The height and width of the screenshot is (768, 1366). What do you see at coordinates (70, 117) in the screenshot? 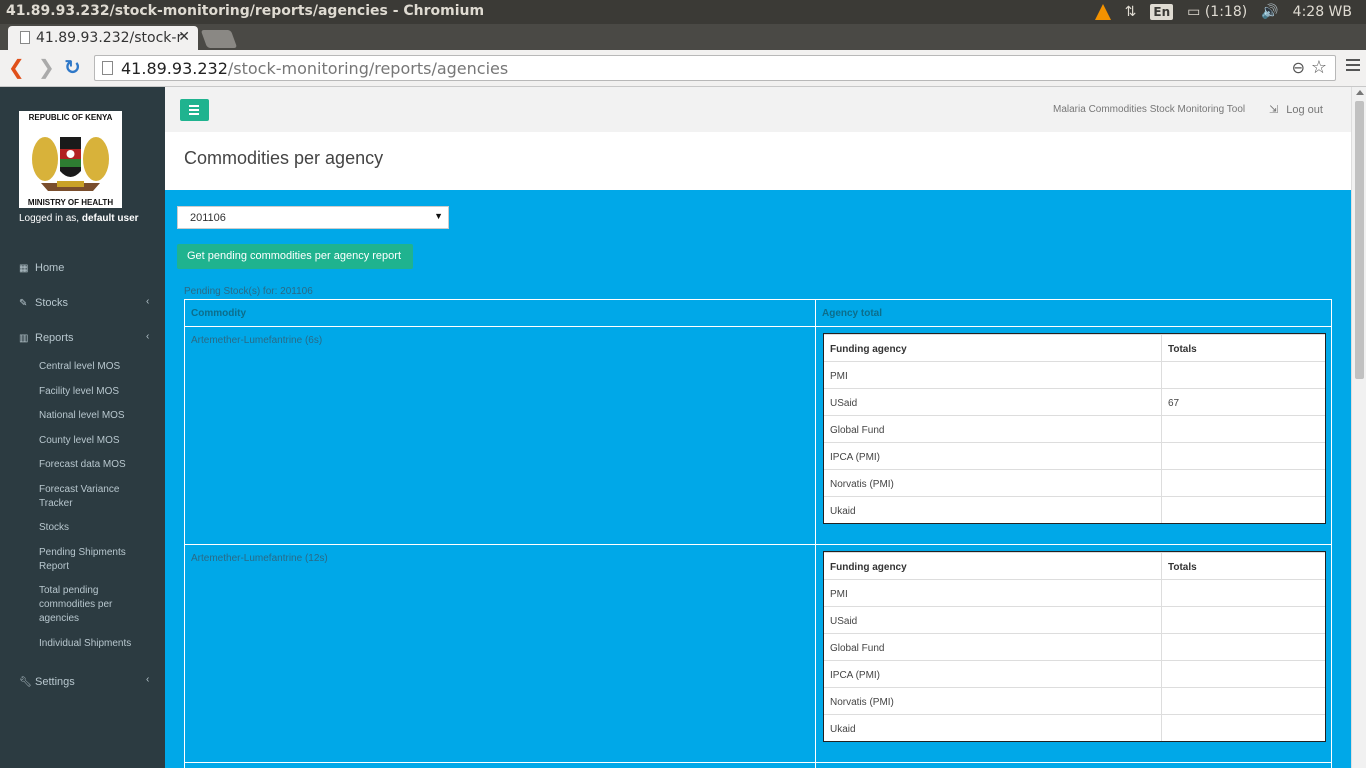
I see `logo-top-text: REPUBLIC OF KENYA` at bounding box center [70, 117].